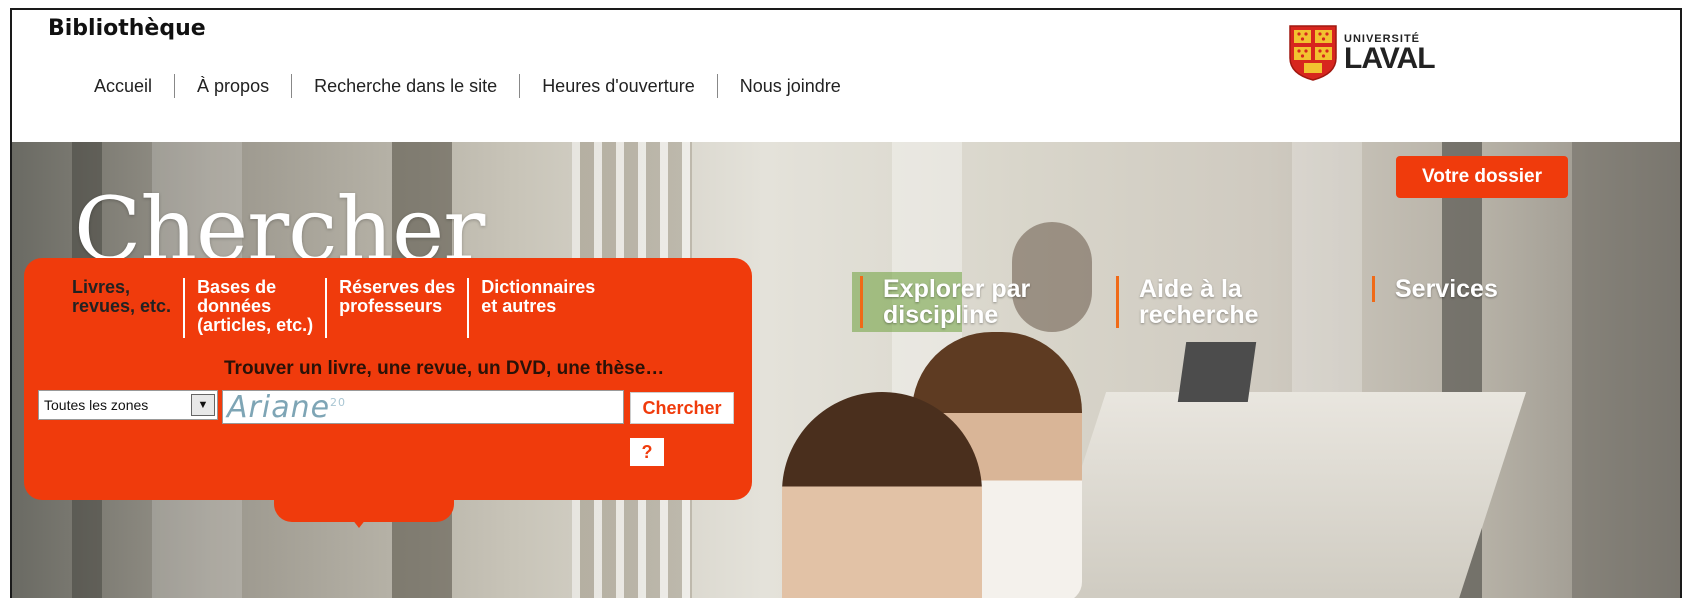 The width and height of the screenshot is (1692, 598). Describe the element at coordinates (405, 86) in the screenshot. I see `nav-recherche-site: Recherche dans le site` at that location.